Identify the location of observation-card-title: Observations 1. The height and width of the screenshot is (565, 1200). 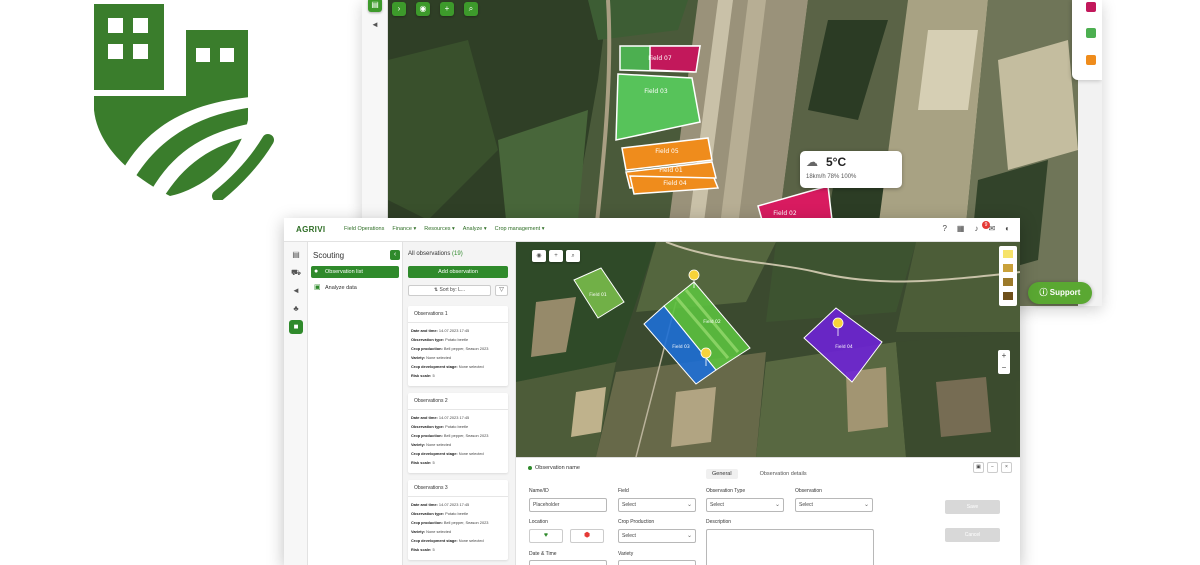
(458, 314).